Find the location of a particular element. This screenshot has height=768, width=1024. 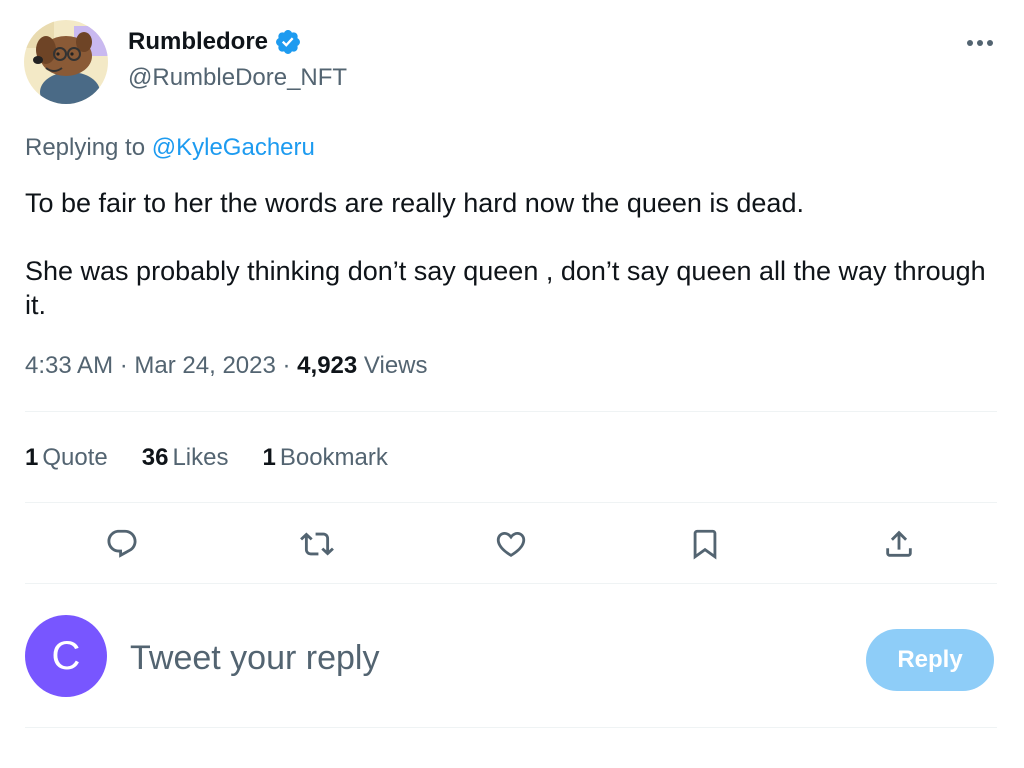

heart-icon is located at coordinates (511, 544).